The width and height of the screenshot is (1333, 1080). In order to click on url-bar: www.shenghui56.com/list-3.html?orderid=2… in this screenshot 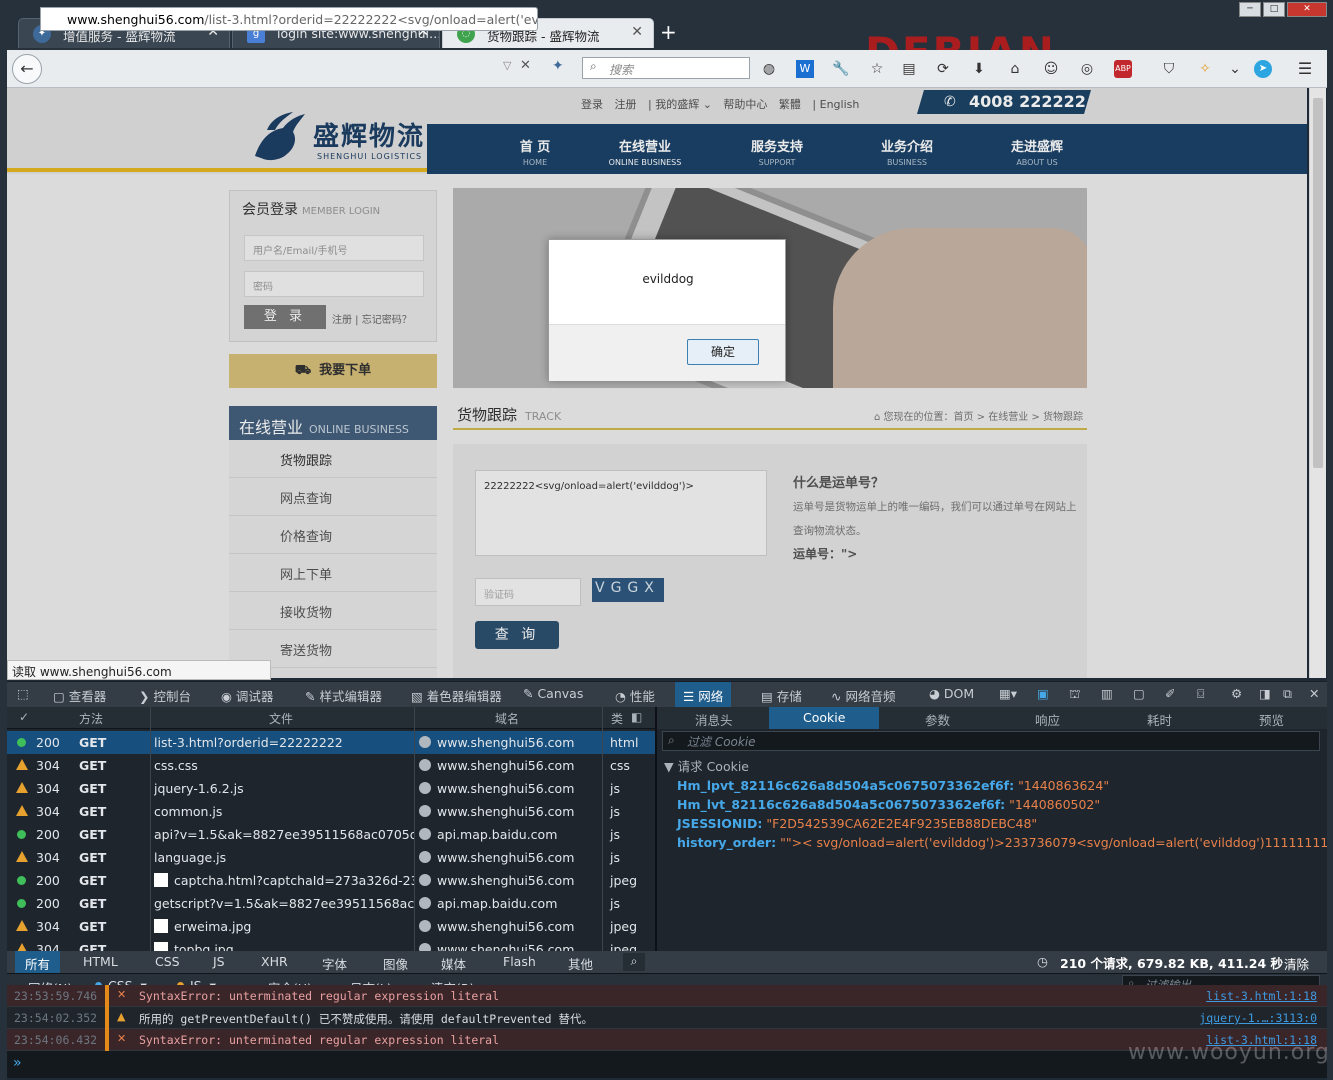, I will do `click(289, 19)`.